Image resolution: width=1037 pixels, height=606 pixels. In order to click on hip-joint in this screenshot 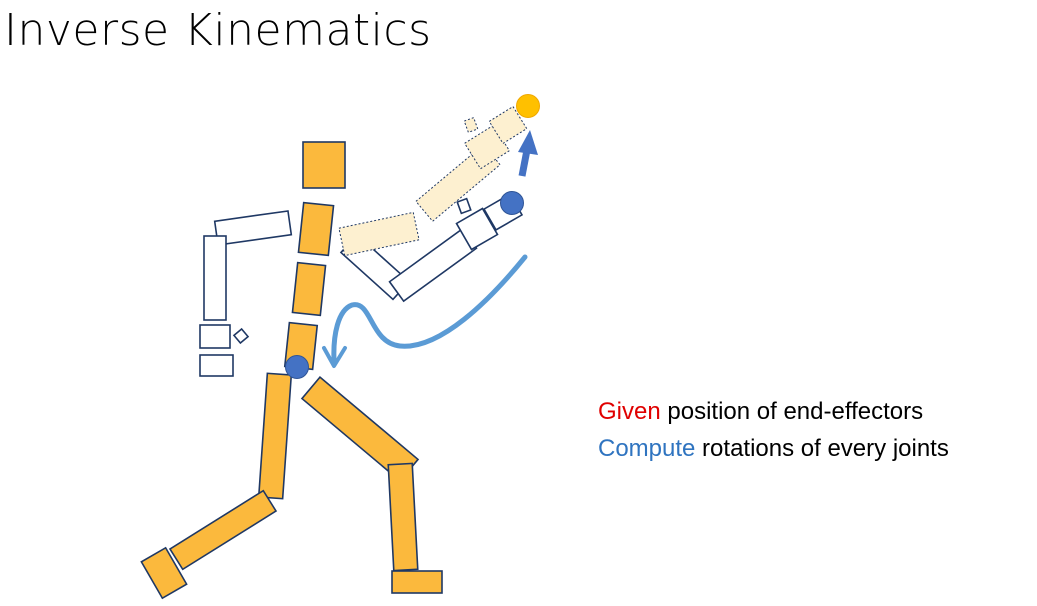, I will do `click(297, 367)`.